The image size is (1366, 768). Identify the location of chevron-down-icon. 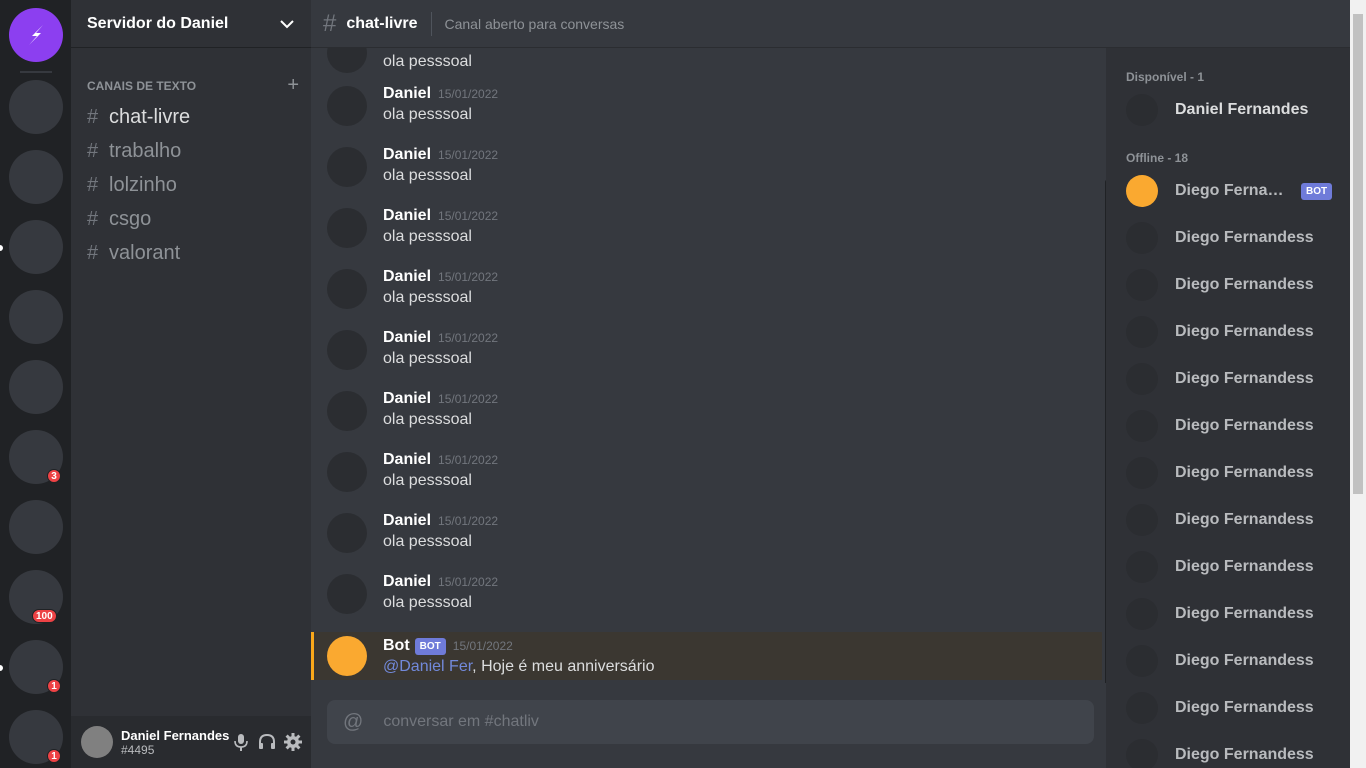
(287, 24).